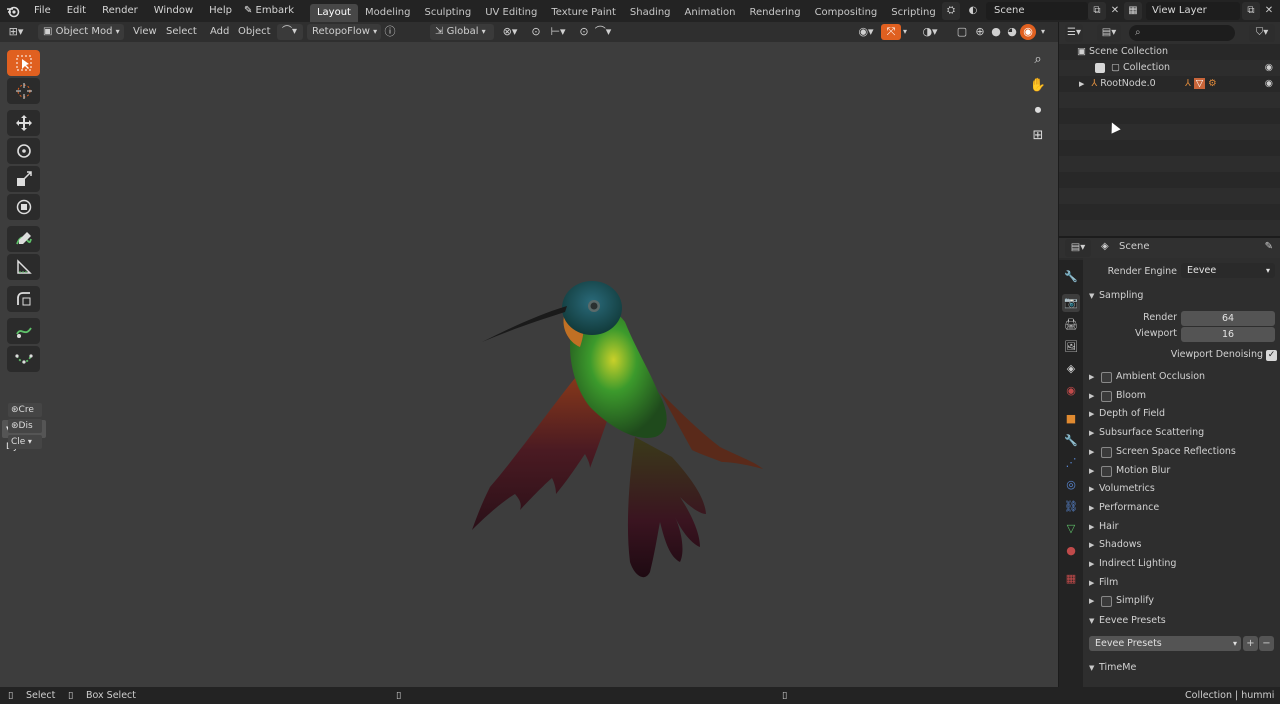 Image resolution: width=1280 pixels, height=704 pixels. Describe the element at coordinates (23, 299) in the screenshot. I see `add-cube-tool` at that location.